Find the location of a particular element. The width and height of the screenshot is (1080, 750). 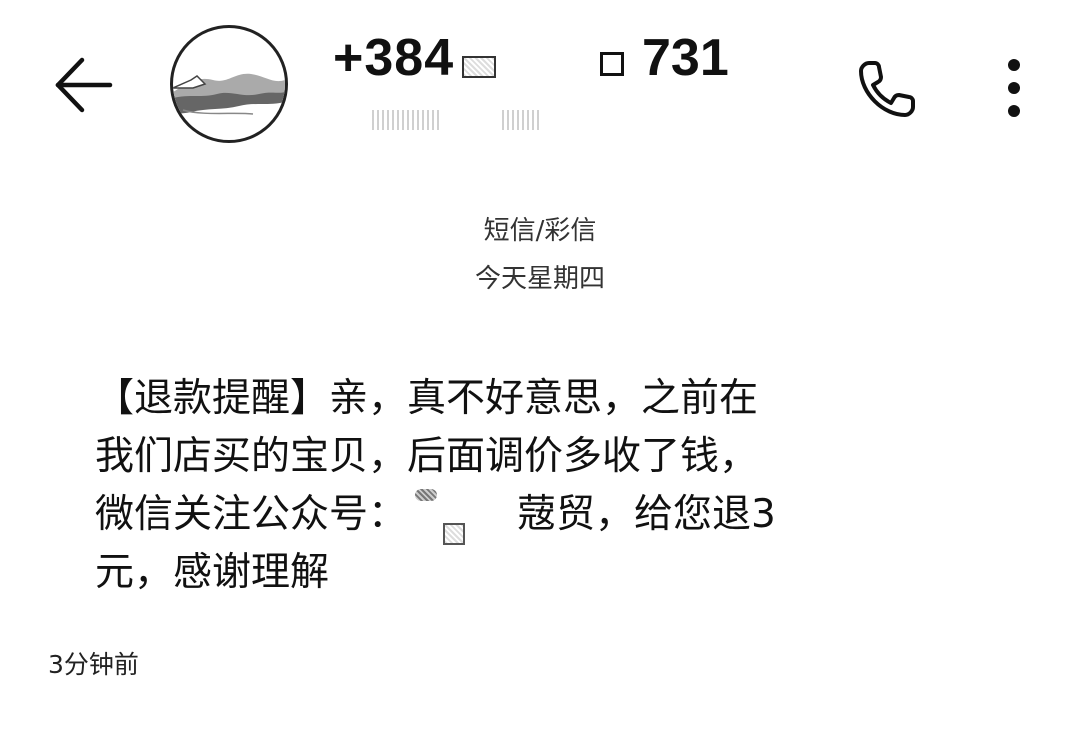

channel-label: 短信/彩信 is located at coordinates (540, 231).